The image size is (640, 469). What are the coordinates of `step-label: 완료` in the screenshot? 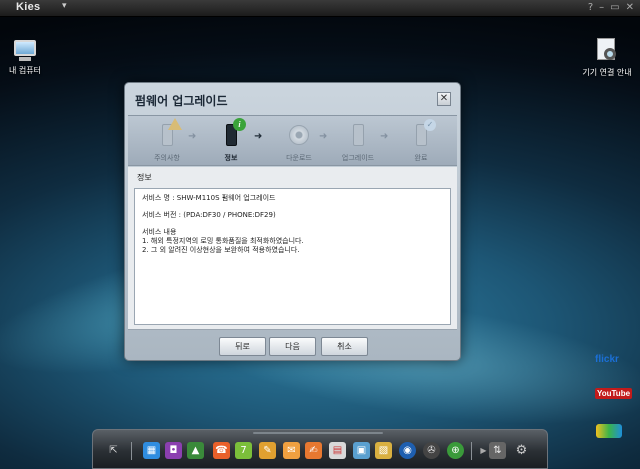 It's located at (421, 158).